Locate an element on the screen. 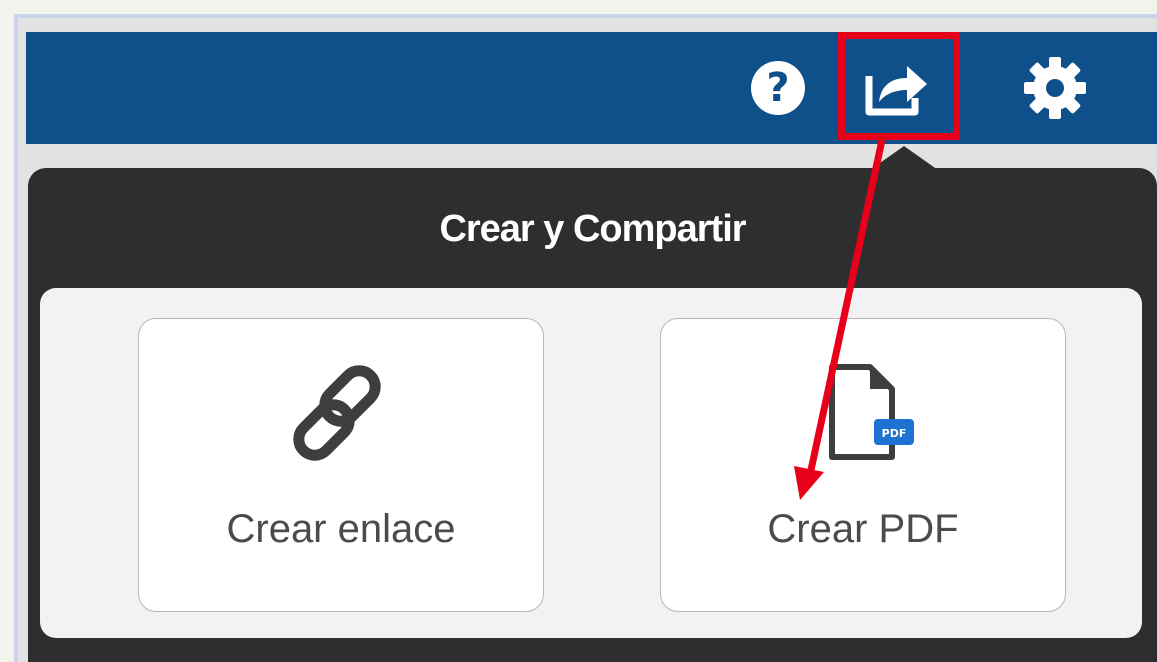 This screenshot has height=662, width=1157. question-circle-icon: ? is located at coordinates (778, 88).